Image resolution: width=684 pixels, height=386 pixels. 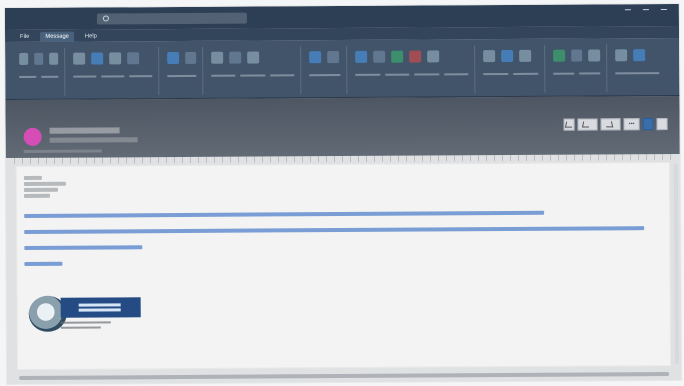 I want to click on reply-all-icon, so click(x=586, y=124).